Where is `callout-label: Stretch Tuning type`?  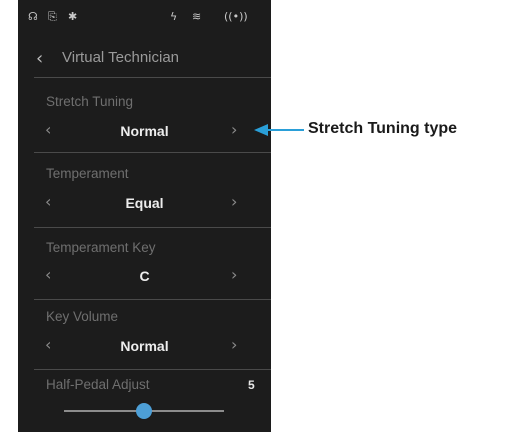 callout-label: Stretch Tuning type is located at coordinates (383, 128).